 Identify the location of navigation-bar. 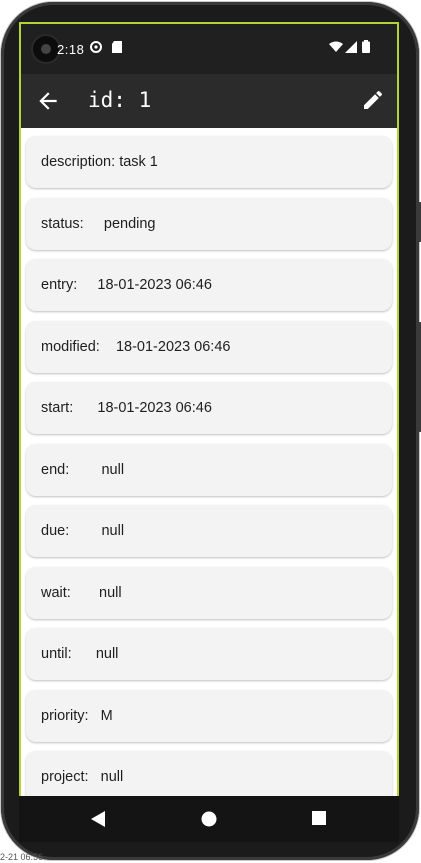
(209, 819).